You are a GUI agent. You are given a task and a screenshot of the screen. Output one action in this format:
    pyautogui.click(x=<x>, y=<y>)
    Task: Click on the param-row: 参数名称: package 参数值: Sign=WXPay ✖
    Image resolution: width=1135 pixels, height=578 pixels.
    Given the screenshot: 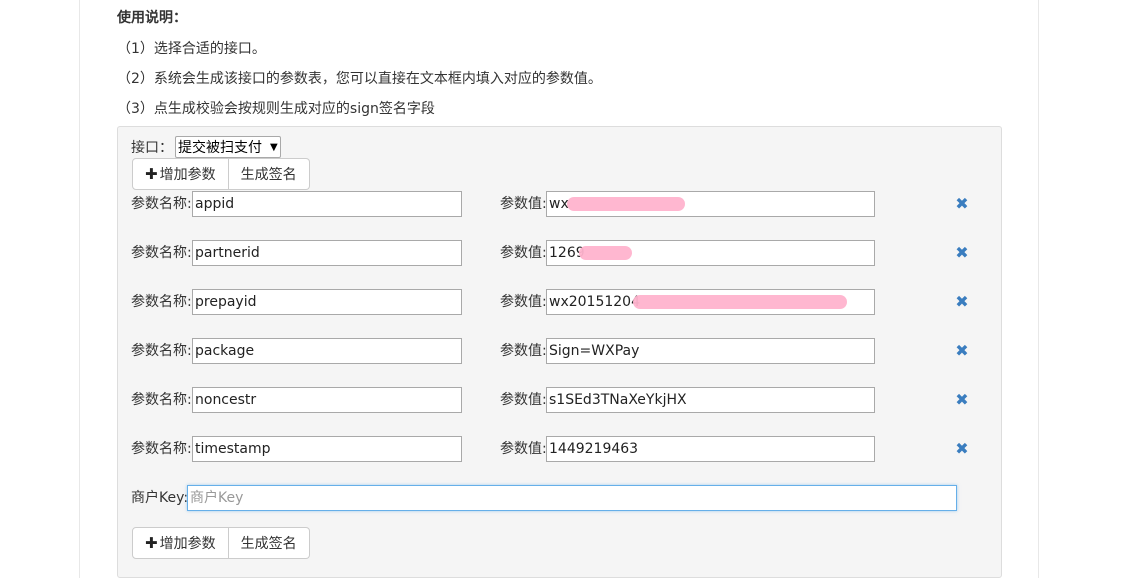 What is the action you would take?
    pyautogui.click(x=567, y=351)
    